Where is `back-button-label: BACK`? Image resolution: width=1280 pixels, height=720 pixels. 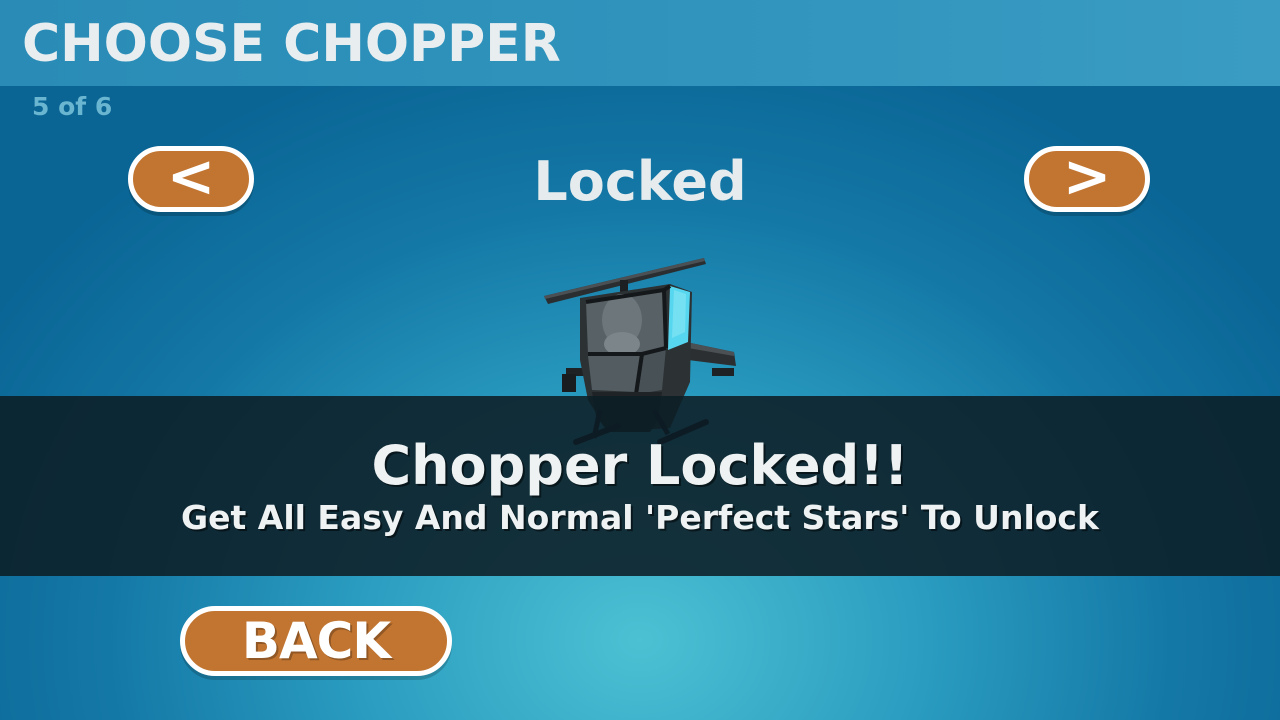 back-button-label: BACK is located at coordinates (316, 641).